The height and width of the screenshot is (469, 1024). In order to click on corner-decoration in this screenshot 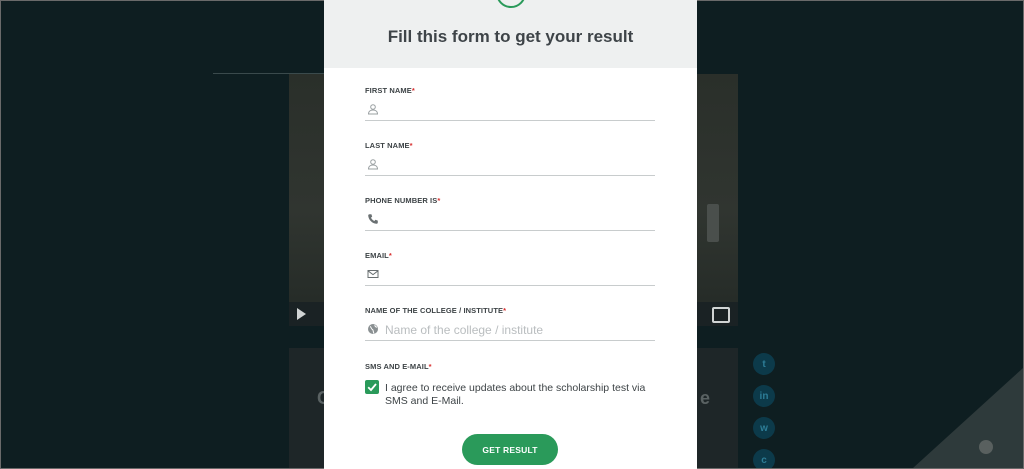, I will do `click(968, 418)`.